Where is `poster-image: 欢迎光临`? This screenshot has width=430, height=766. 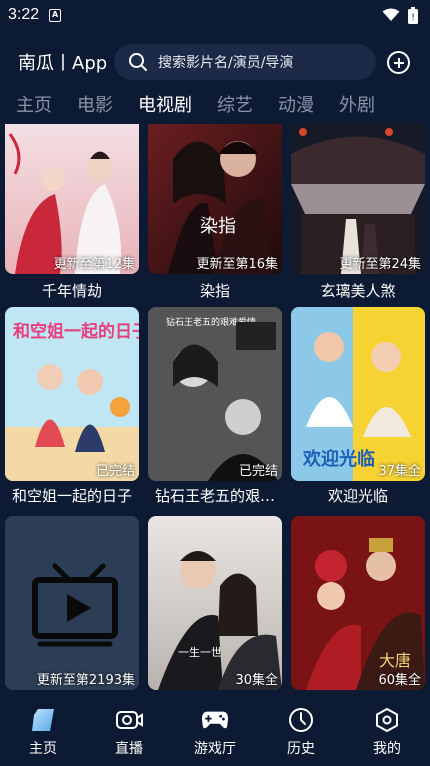
poster-image: 欢迎光临 is located at coordinates (358, 394).